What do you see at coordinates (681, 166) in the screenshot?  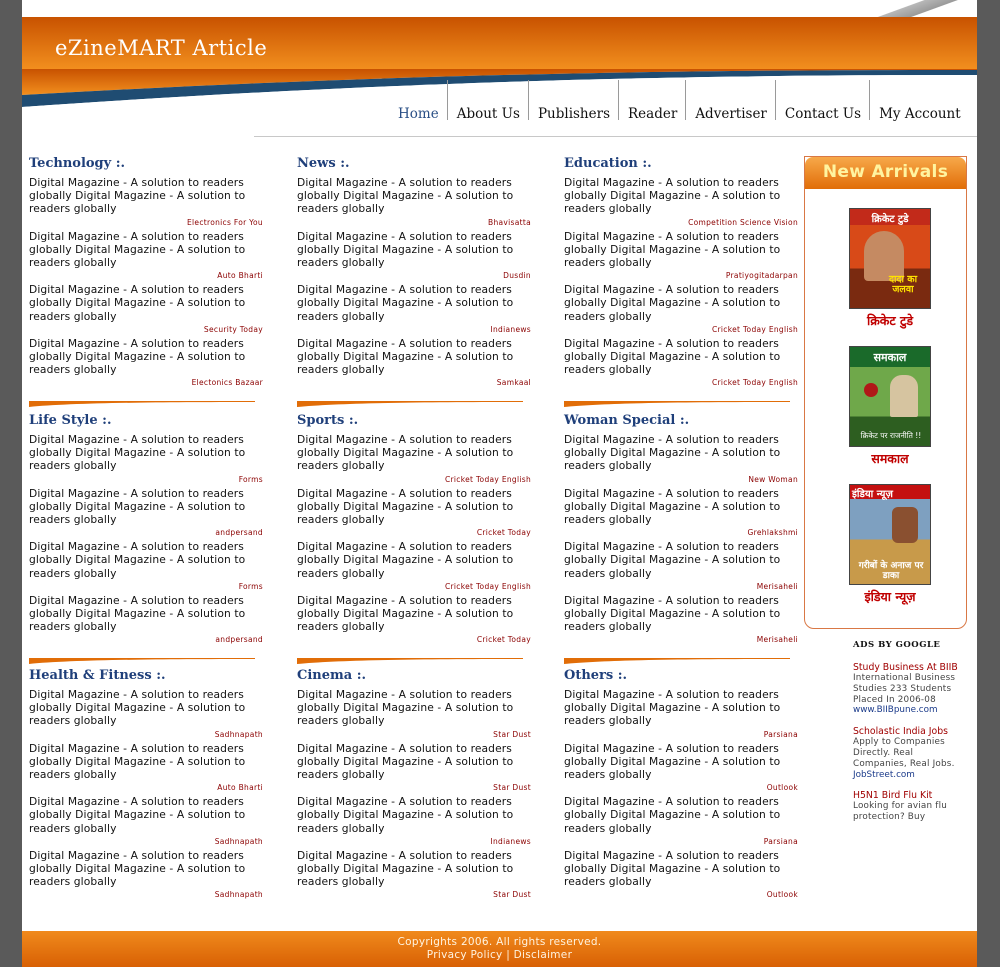 I see `section-title: Education :.` at bounding box center [681, 166].